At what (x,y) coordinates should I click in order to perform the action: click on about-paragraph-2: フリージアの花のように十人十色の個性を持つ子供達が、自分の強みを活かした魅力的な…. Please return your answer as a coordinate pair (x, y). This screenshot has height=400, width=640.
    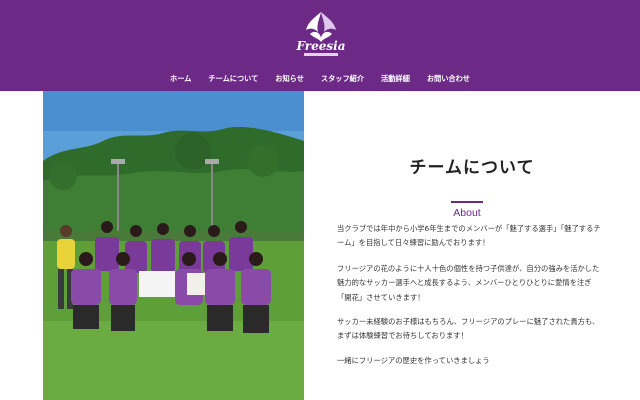
    Looking at the image, I should click on (468, 283).